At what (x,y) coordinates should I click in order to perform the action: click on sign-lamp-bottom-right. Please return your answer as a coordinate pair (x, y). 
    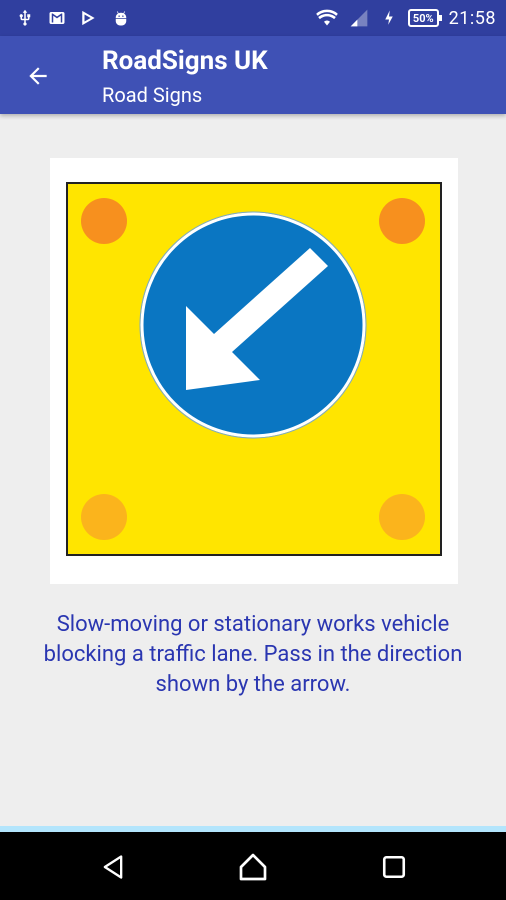
    Looking at the image, I should click on (402, 517).